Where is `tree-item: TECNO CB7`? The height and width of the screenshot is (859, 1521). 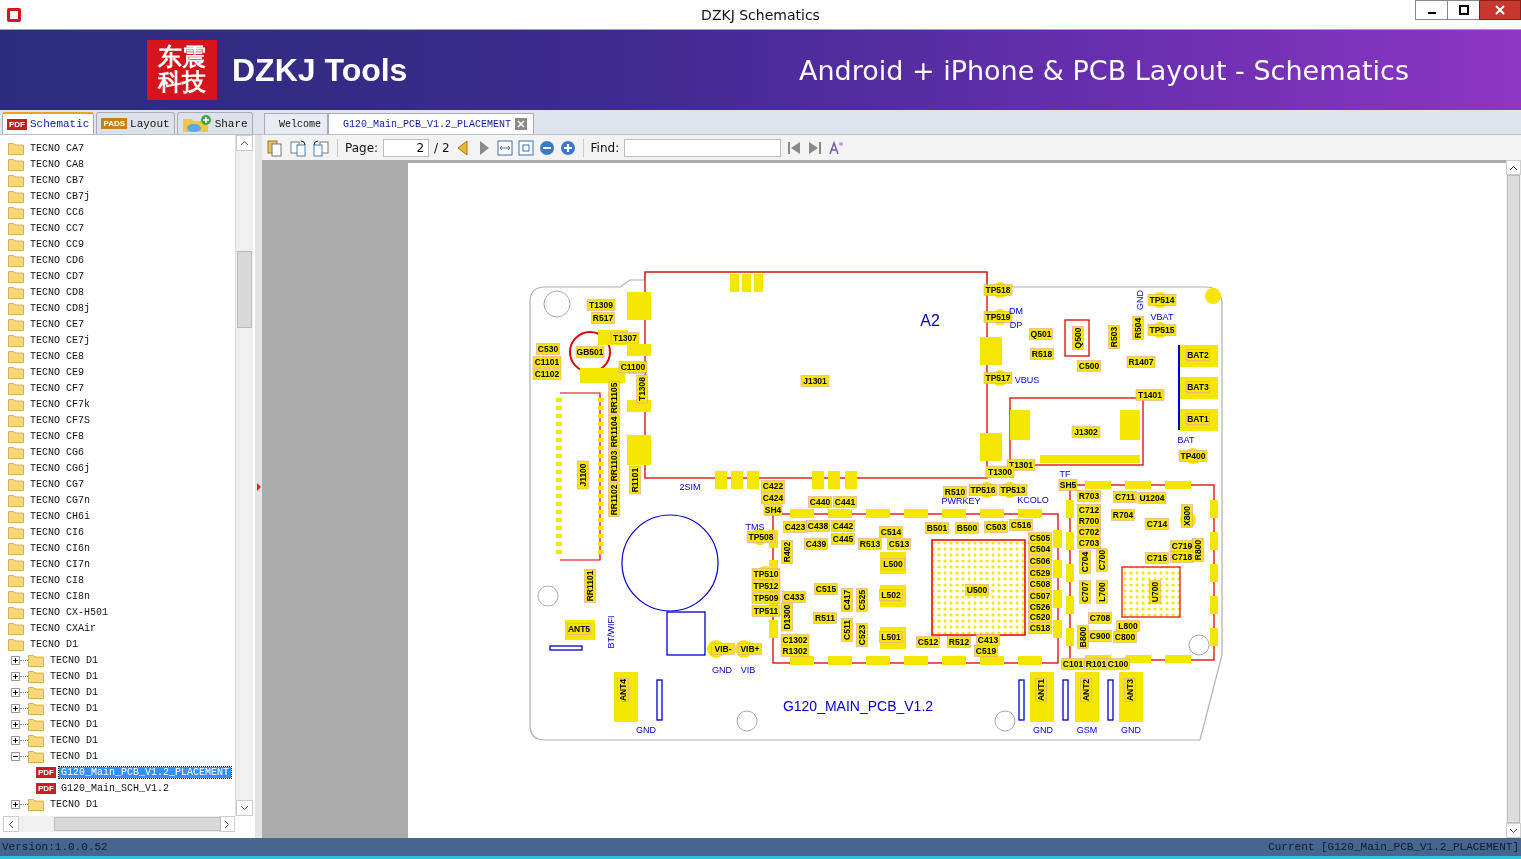
tree-item: TECNO CB7 is located at coordinates (57, 180).